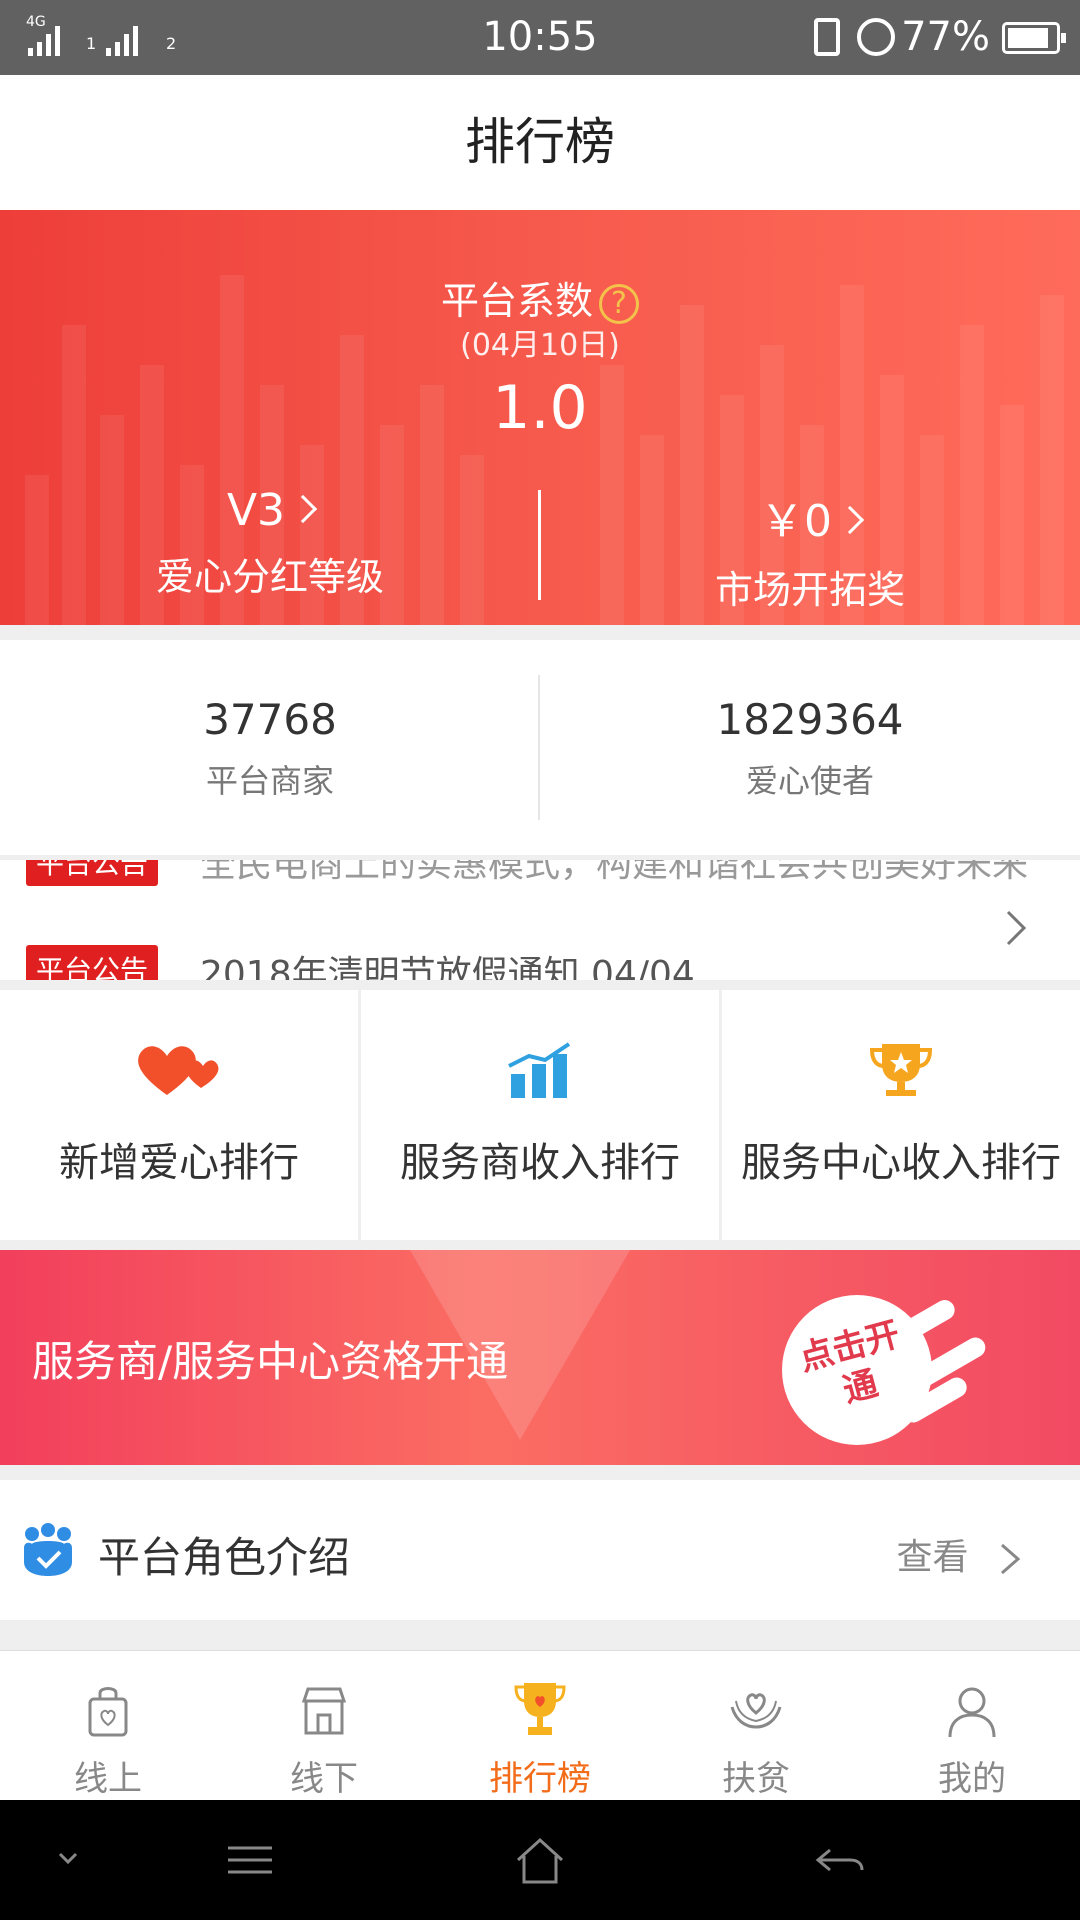  I want to click on rank-label: 服务中心收入排行, so click(901, 1163).